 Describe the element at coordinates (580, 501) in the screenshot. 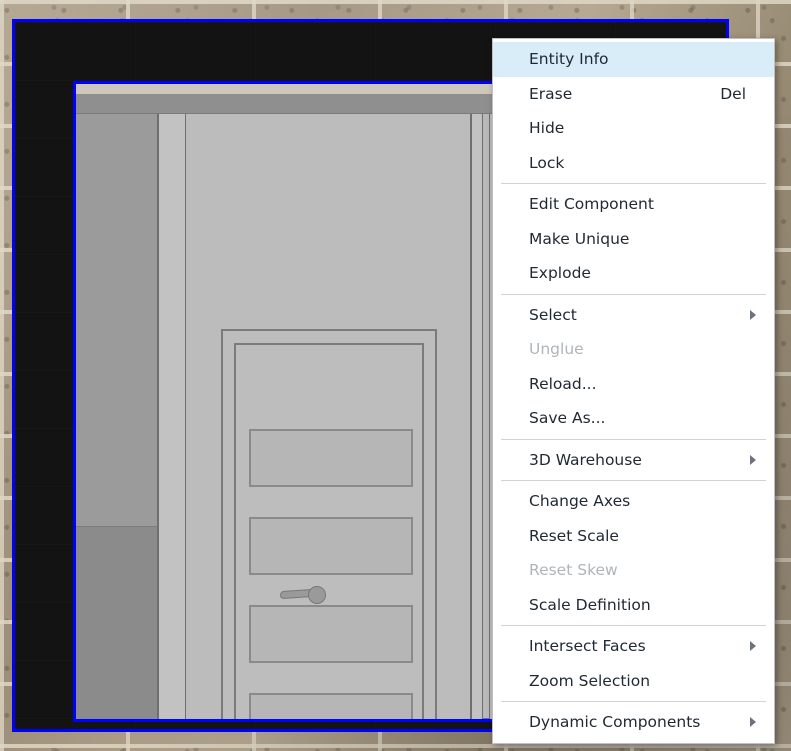

I see `menu-item-label: Change Axes` at that location.